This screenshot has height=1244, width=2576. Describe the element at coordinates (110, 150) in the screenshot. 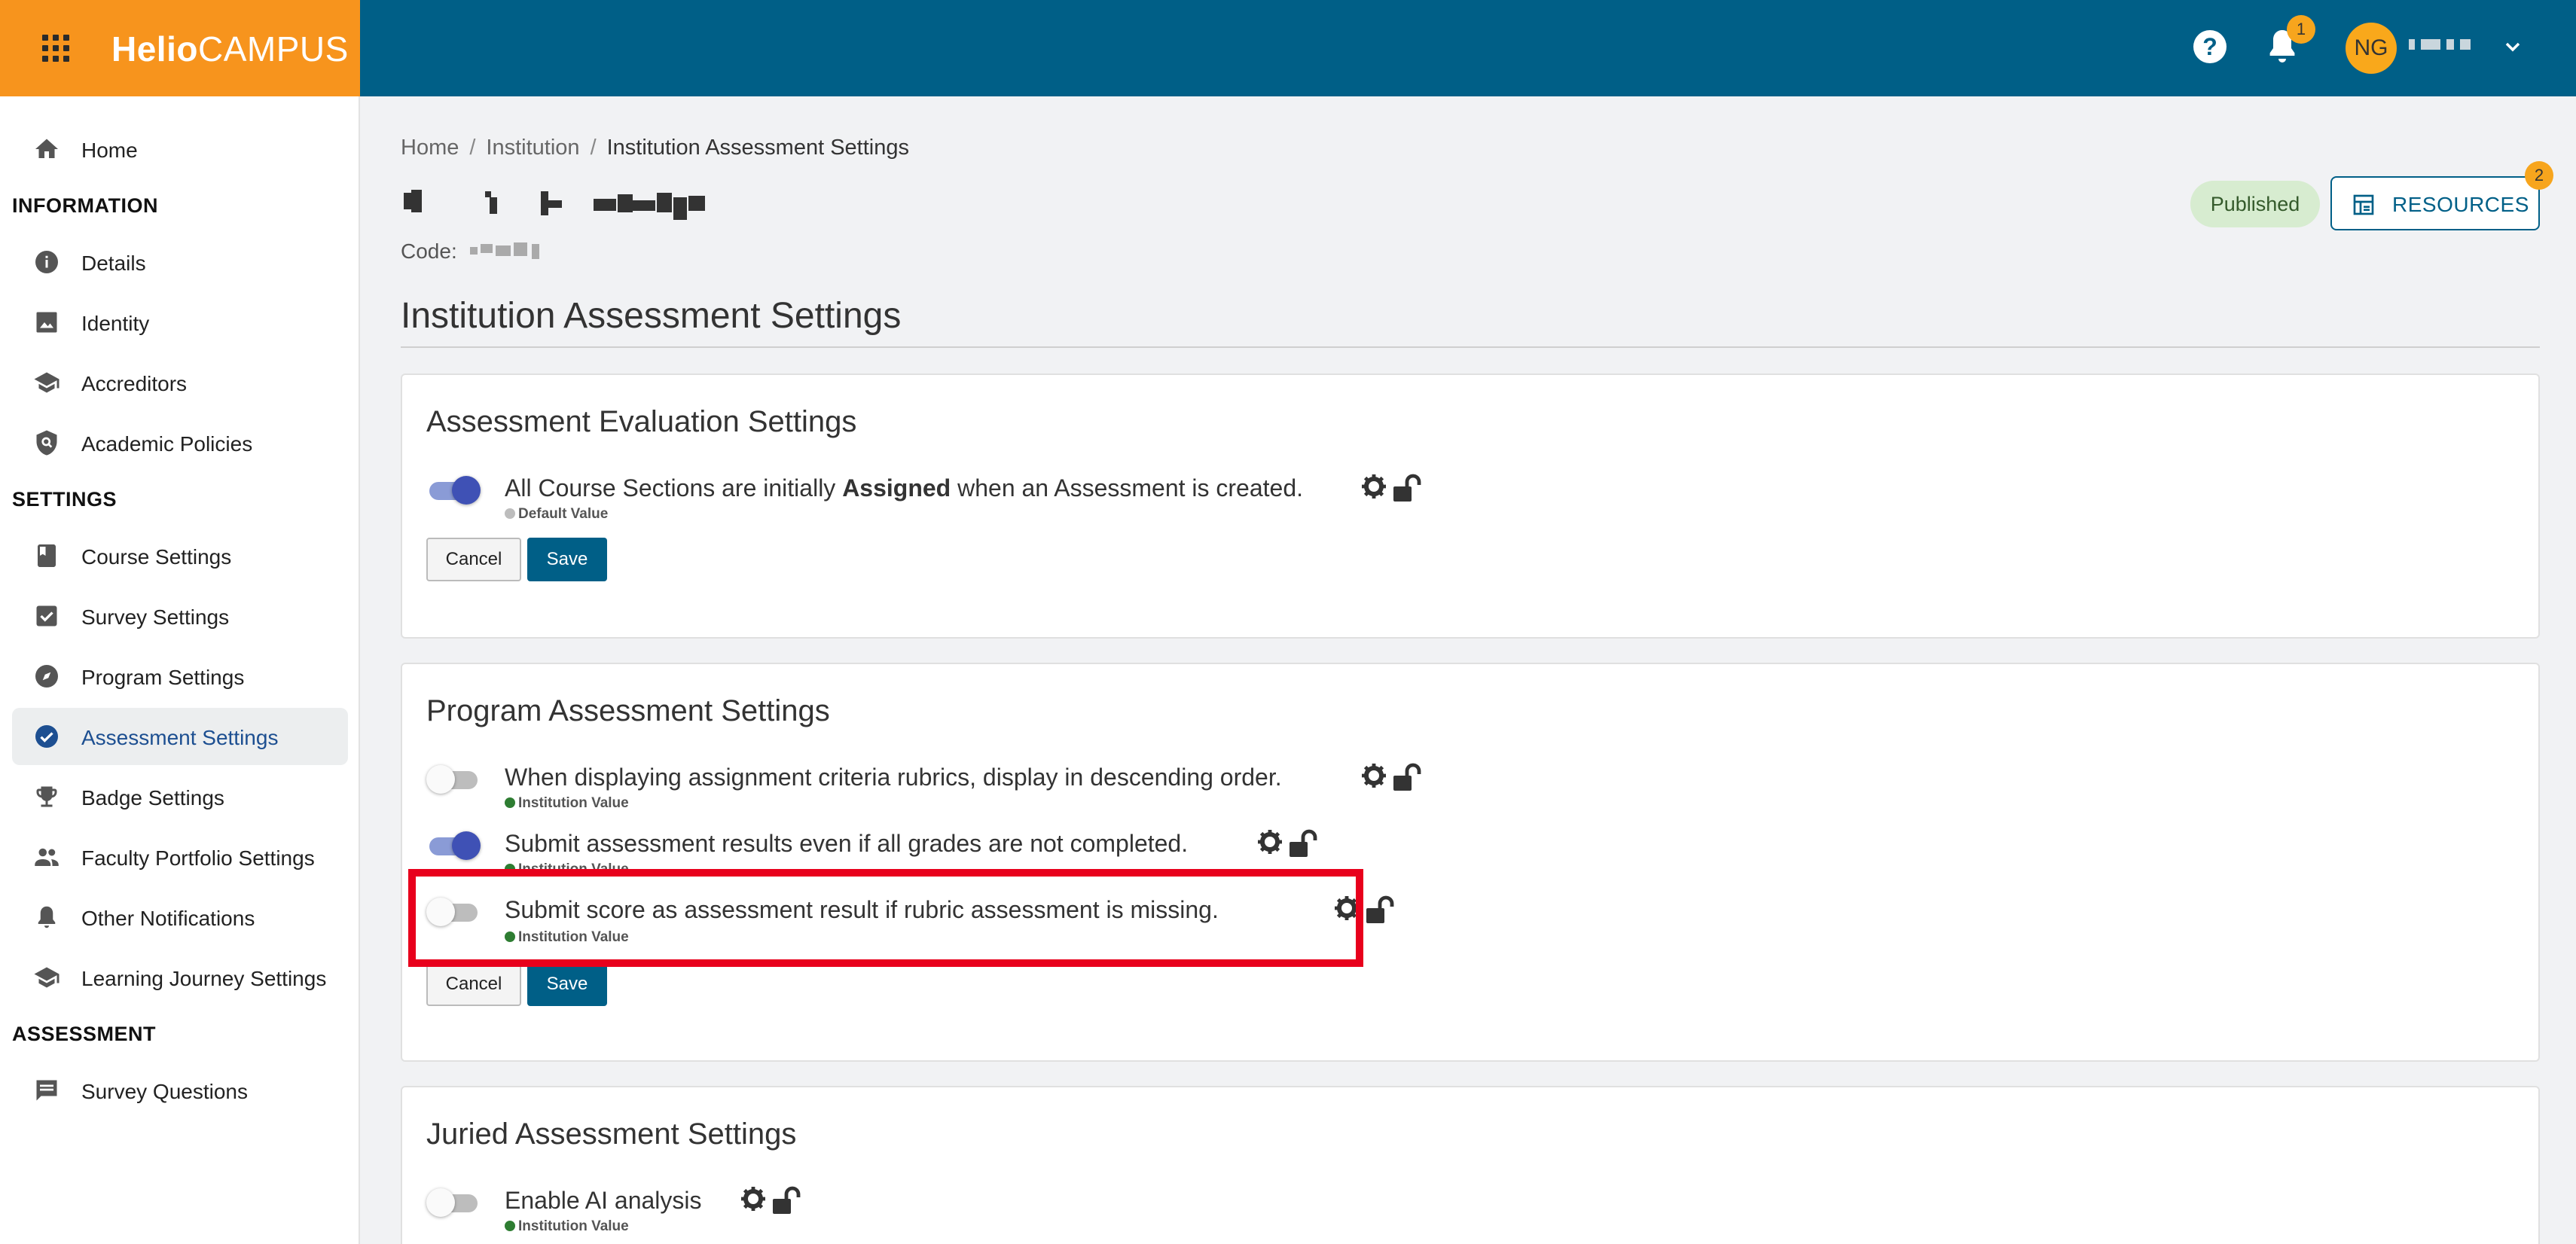

I see `sidebar-item-label: Home` at that location.